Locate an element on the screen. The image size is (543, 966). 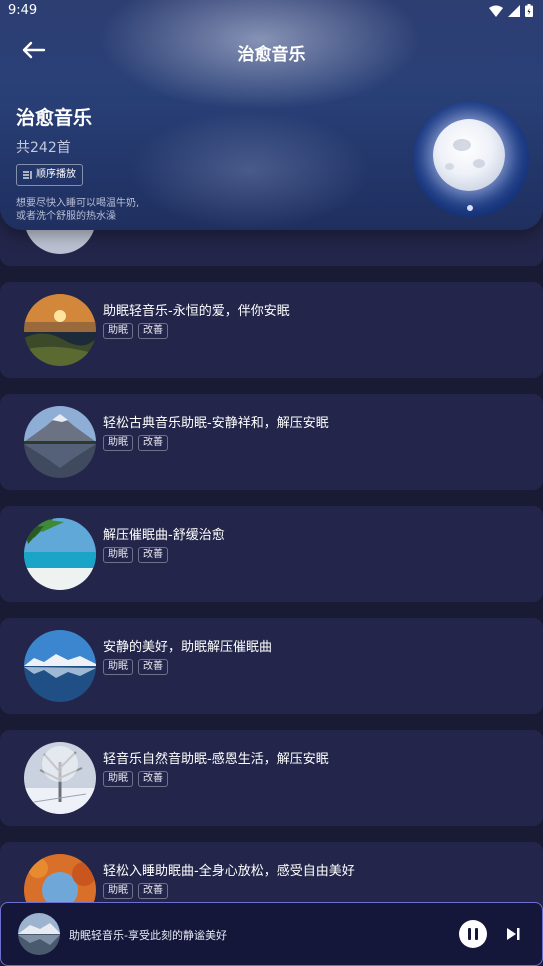
next-track-icon is located at coordinates (513, 934).